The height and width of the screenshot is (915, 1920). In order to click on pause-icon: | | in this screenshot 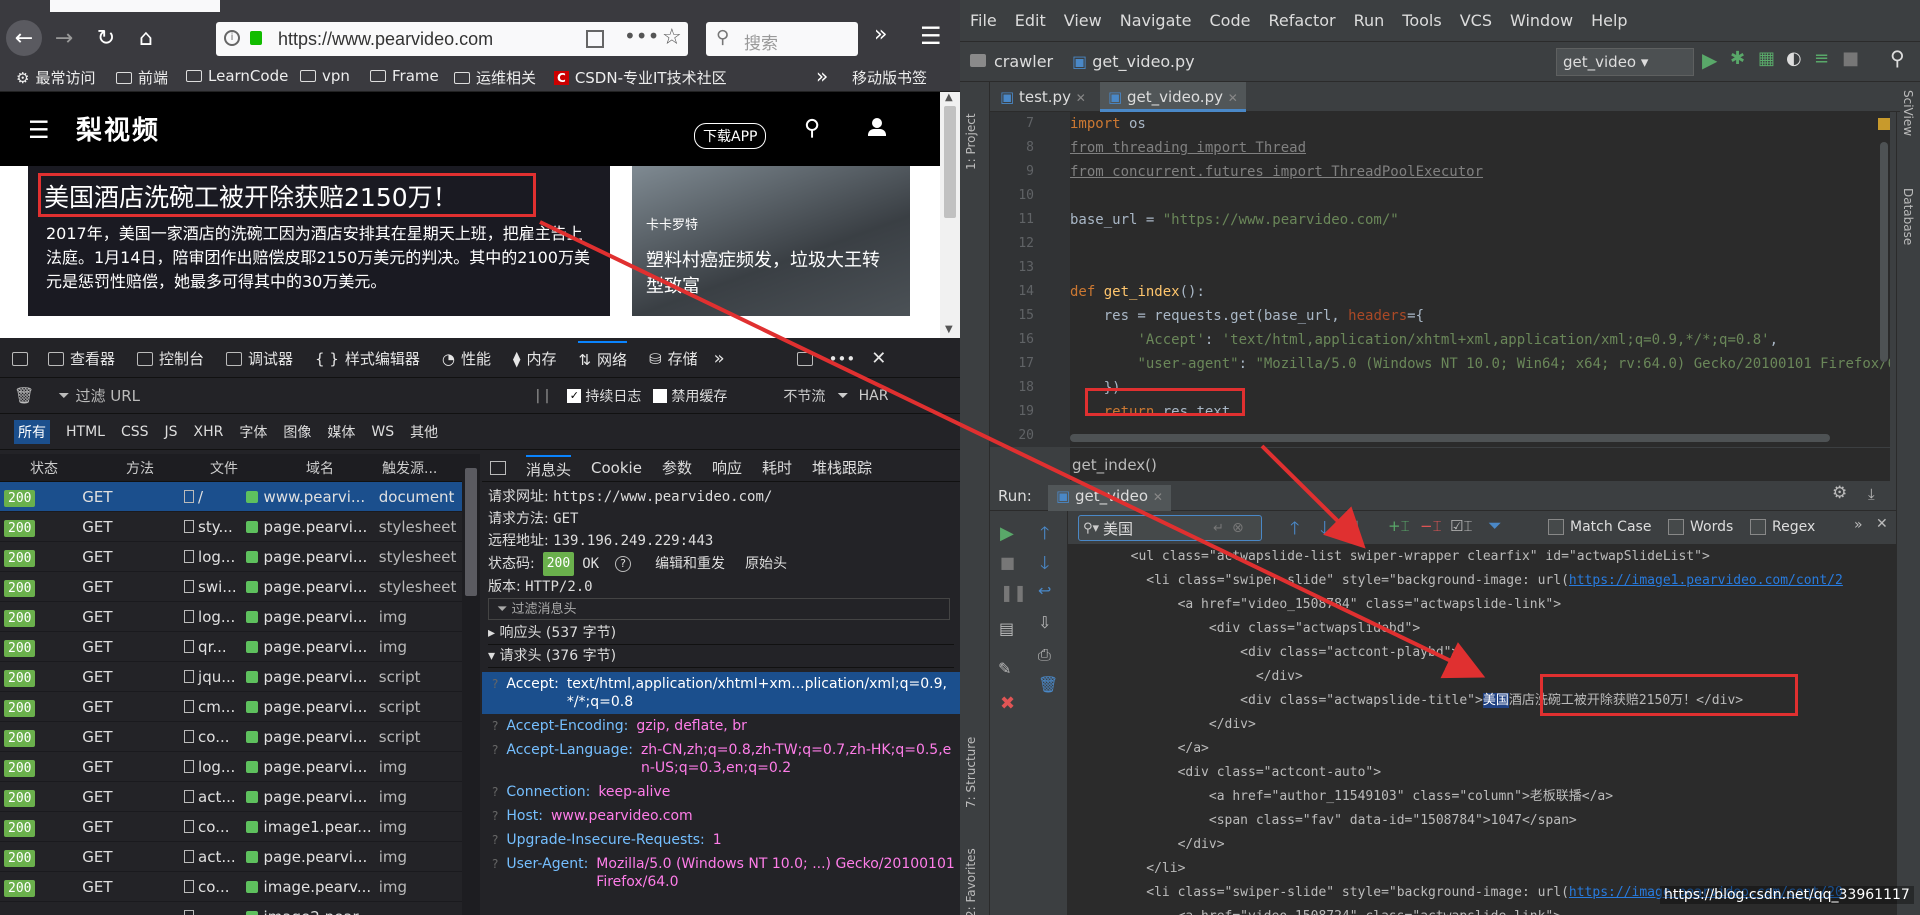, I will do `click(543, 396)`.